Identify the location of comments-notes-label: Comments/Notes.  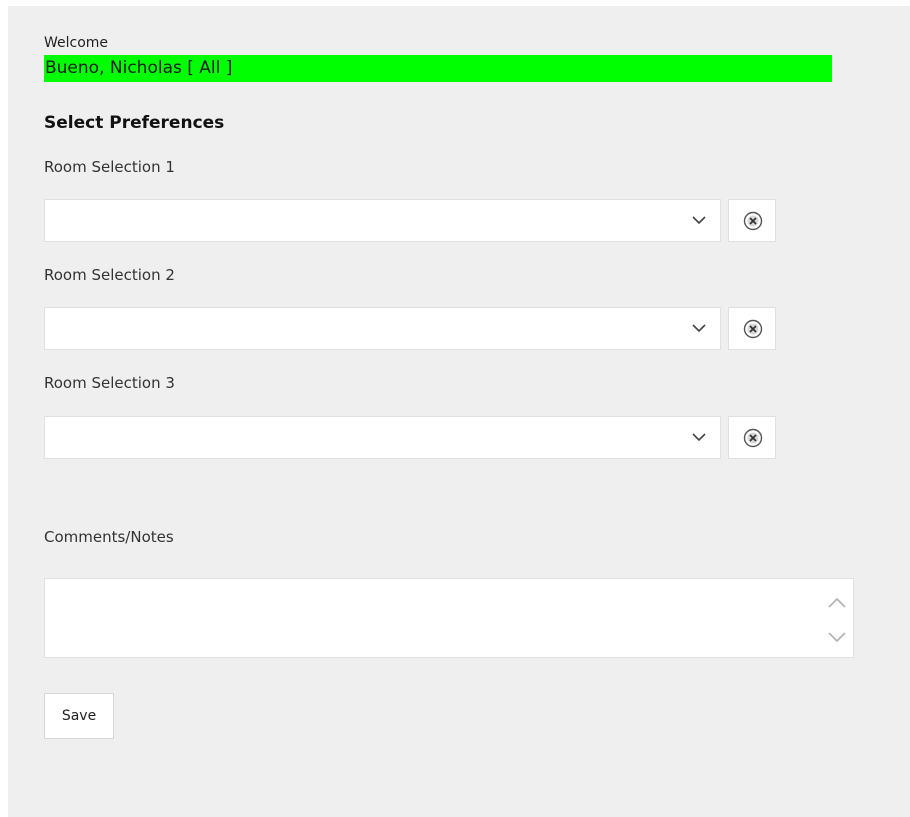
(109, 537).